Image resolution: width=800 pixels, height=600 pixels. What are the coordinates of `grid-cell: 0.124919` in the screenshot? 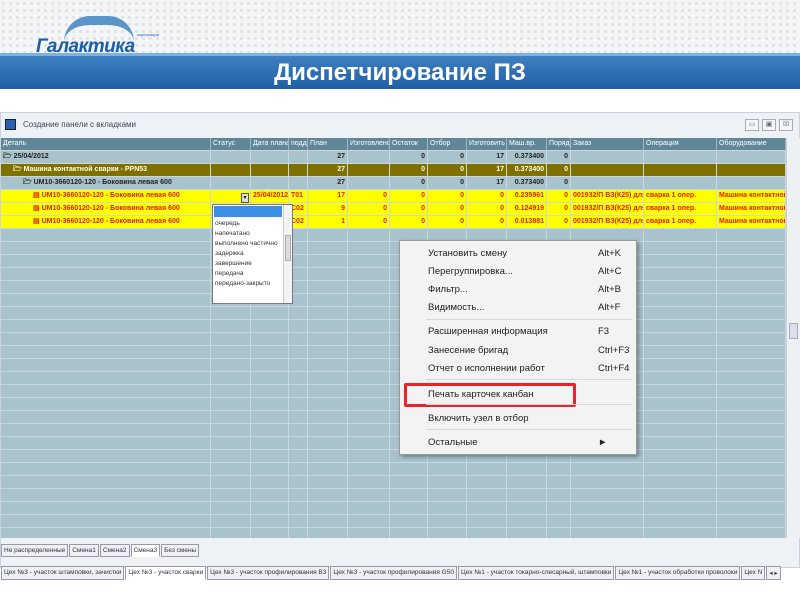 It's located at (527, 209).